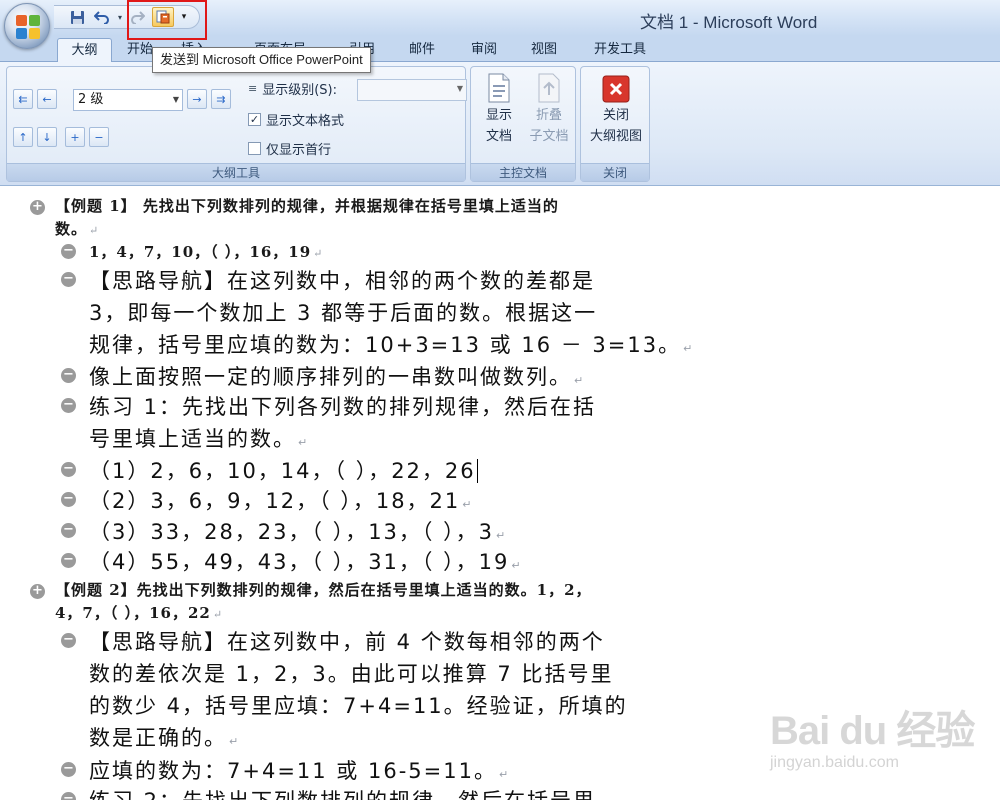  I want to click on line-text: （1）2，6，10，14，（ ），22，26, so click(282, 471).